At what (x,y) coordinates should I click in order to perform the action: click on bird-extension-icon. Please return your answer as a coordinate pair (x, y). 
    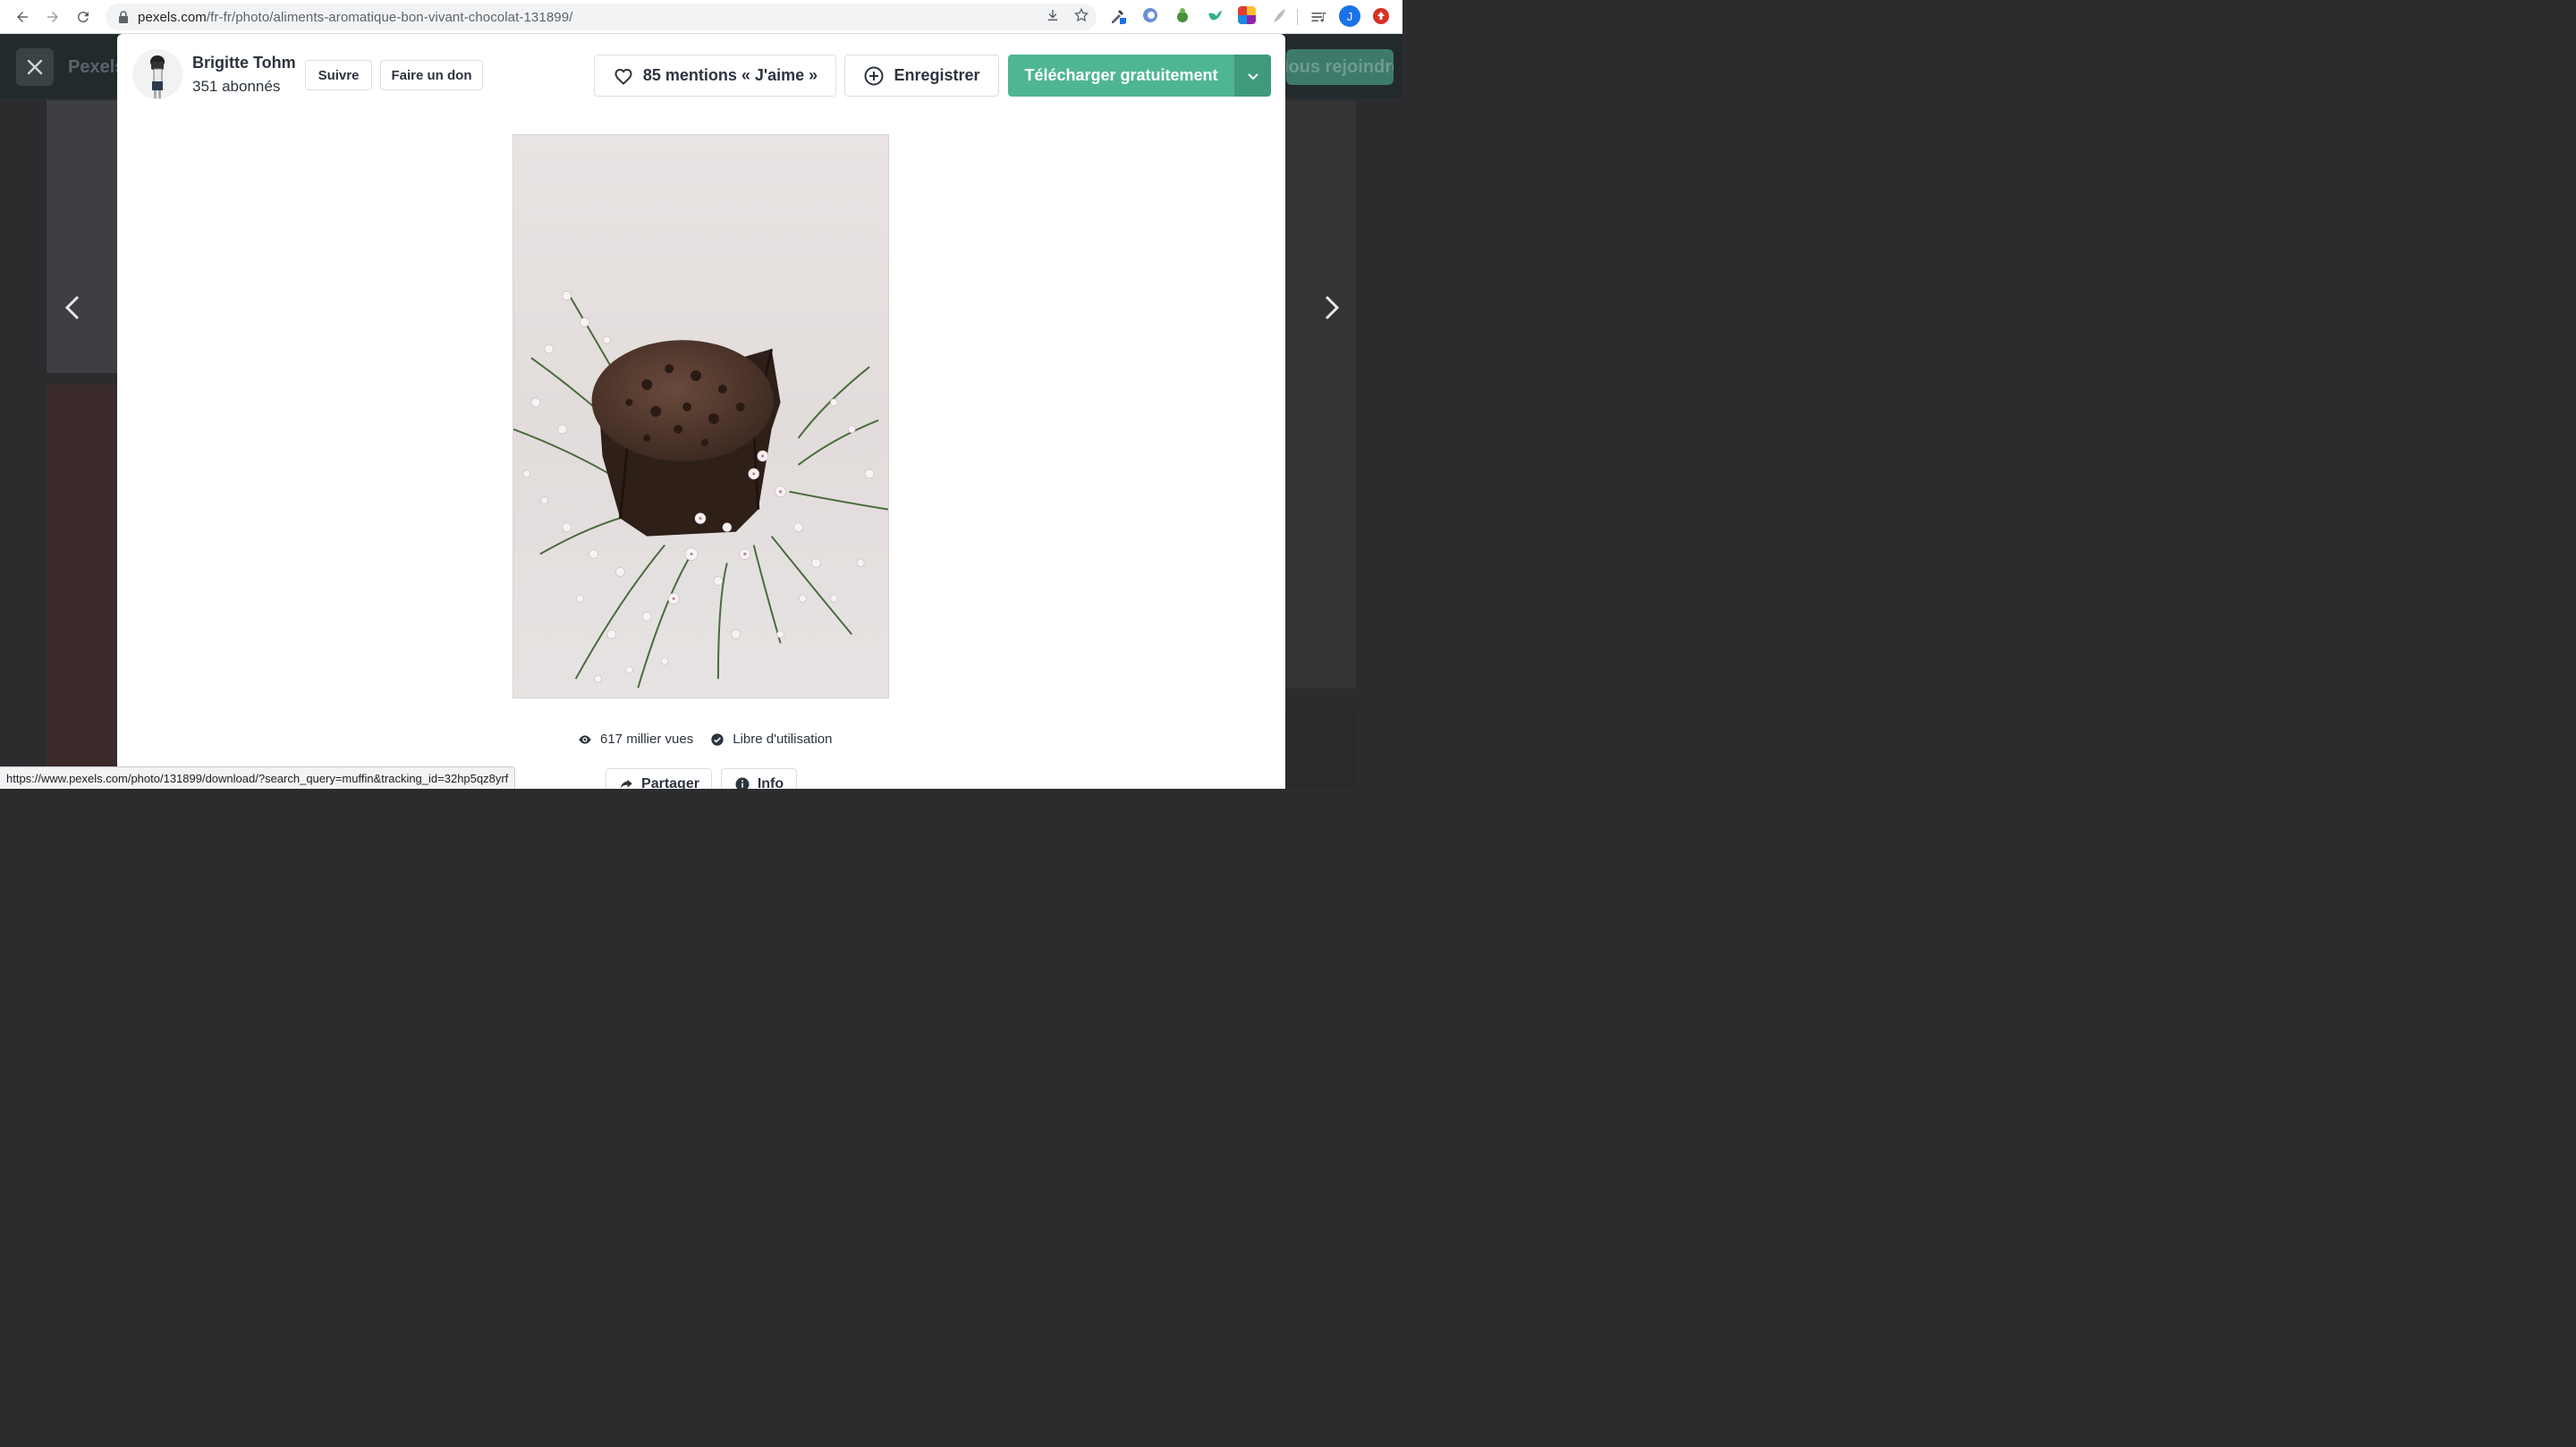
    Looking at the image, I should click on (1215, 15).